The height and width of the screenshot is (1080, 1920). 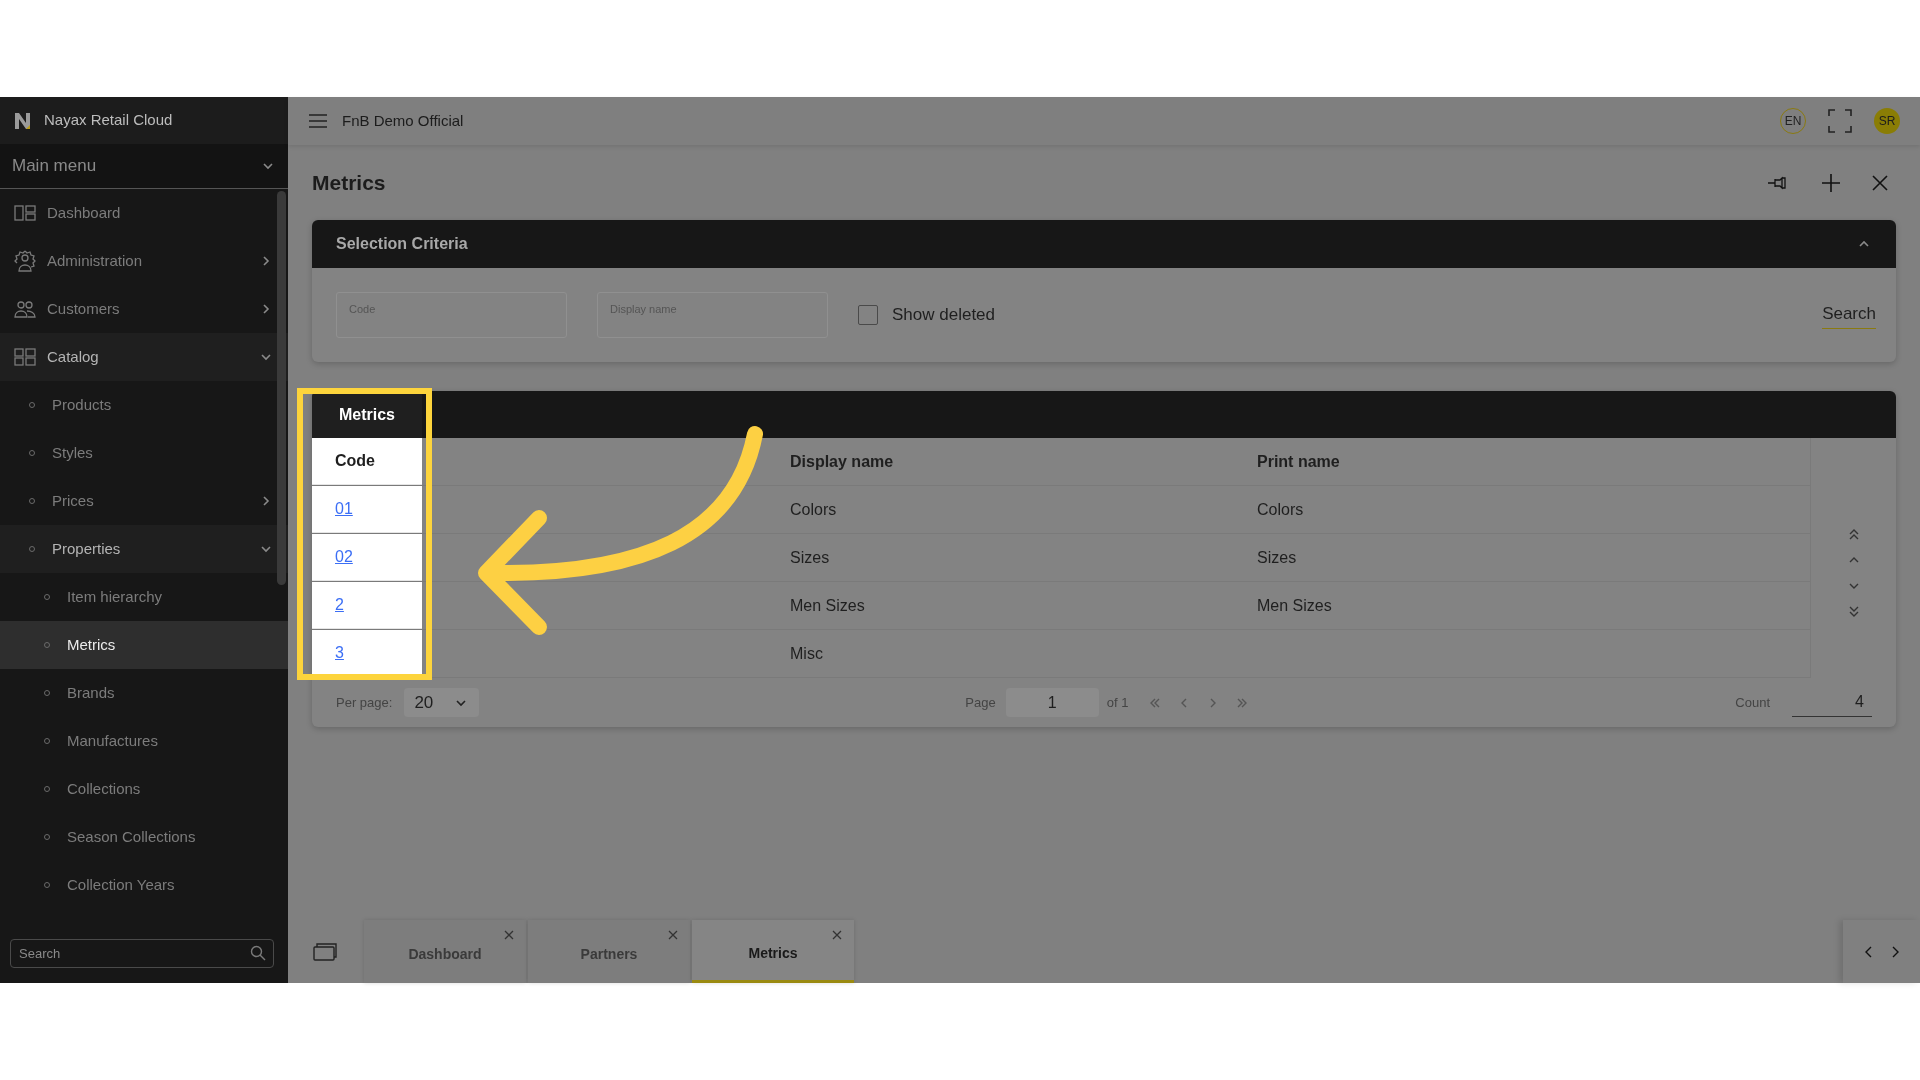 What do you see at coordinates (1832, 702) in the screenshot?
I see `count-field: 4` at bounding box center [1832, 702].